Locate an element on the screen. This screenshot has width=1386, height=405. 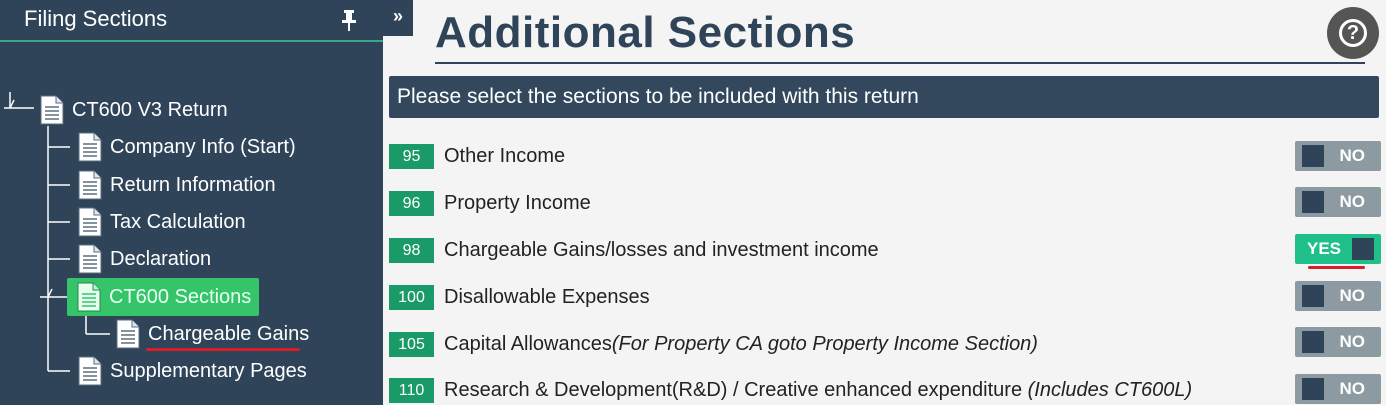
tree-node-ct600-sections: CT600 Sections is located at coordinates (163, 297).